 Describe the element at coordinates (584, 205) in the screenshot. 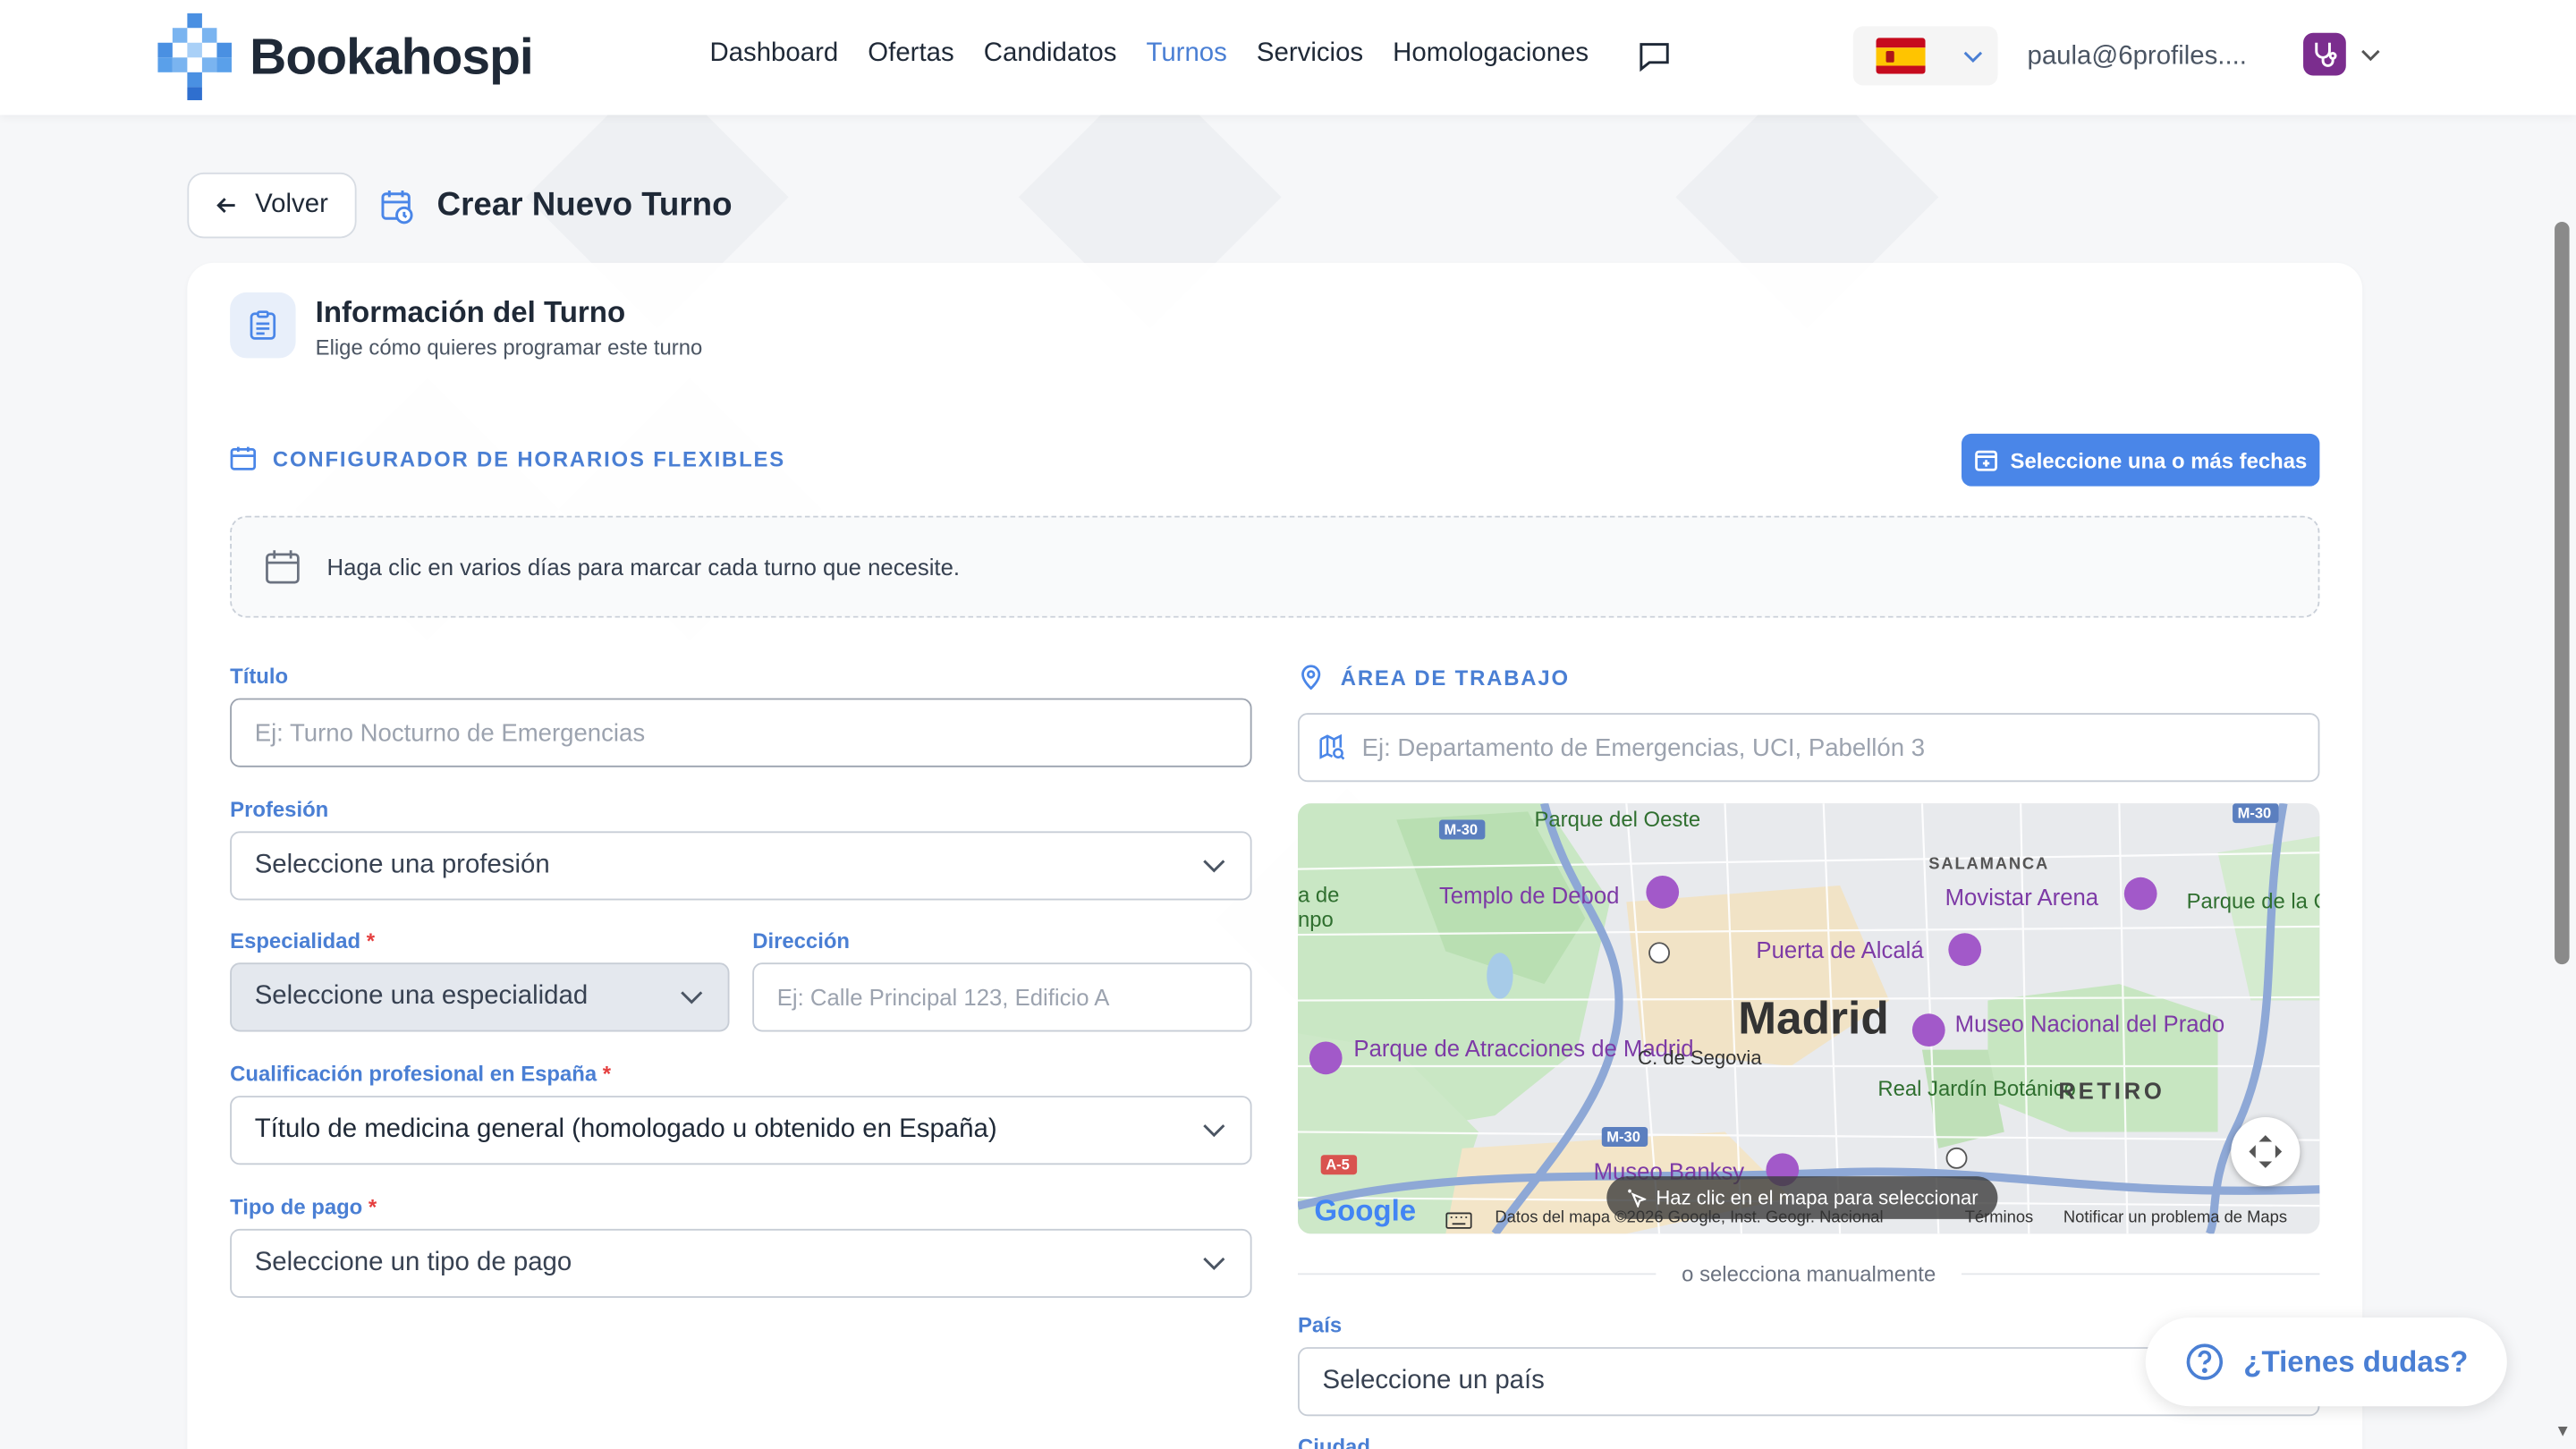

I see `page-title: Crear Nuevo Turno` at that location.